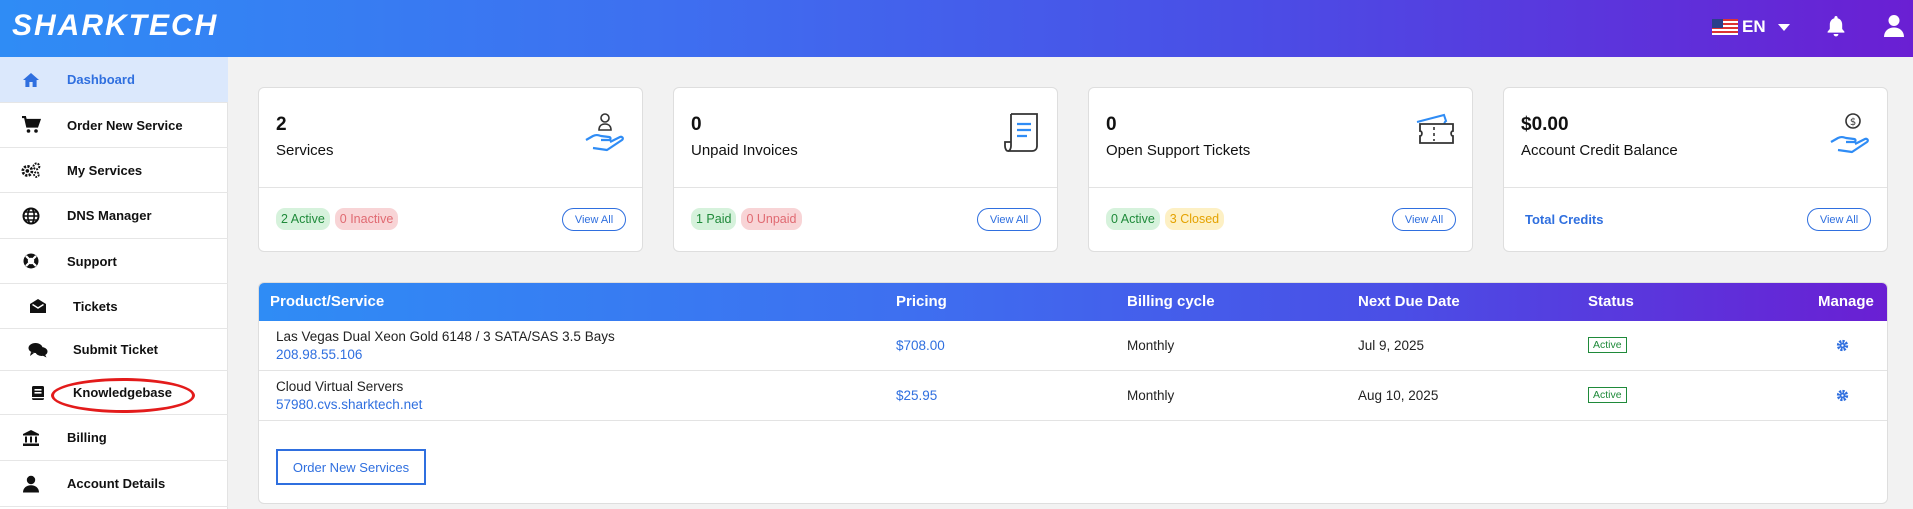 The height and width of the screenshot is (509, 1913). I want to click on view-all-tickets-button: View All, so click(1424, 219).